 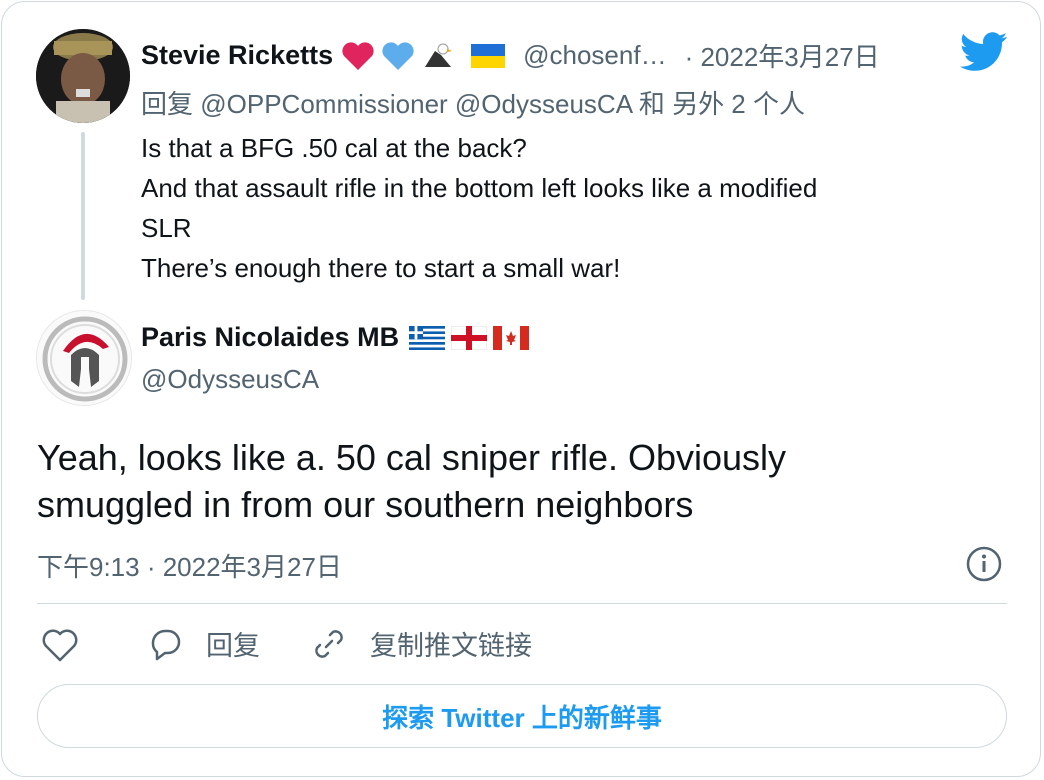 I want to click on avatar-stevie, so click(x=83, y=76).